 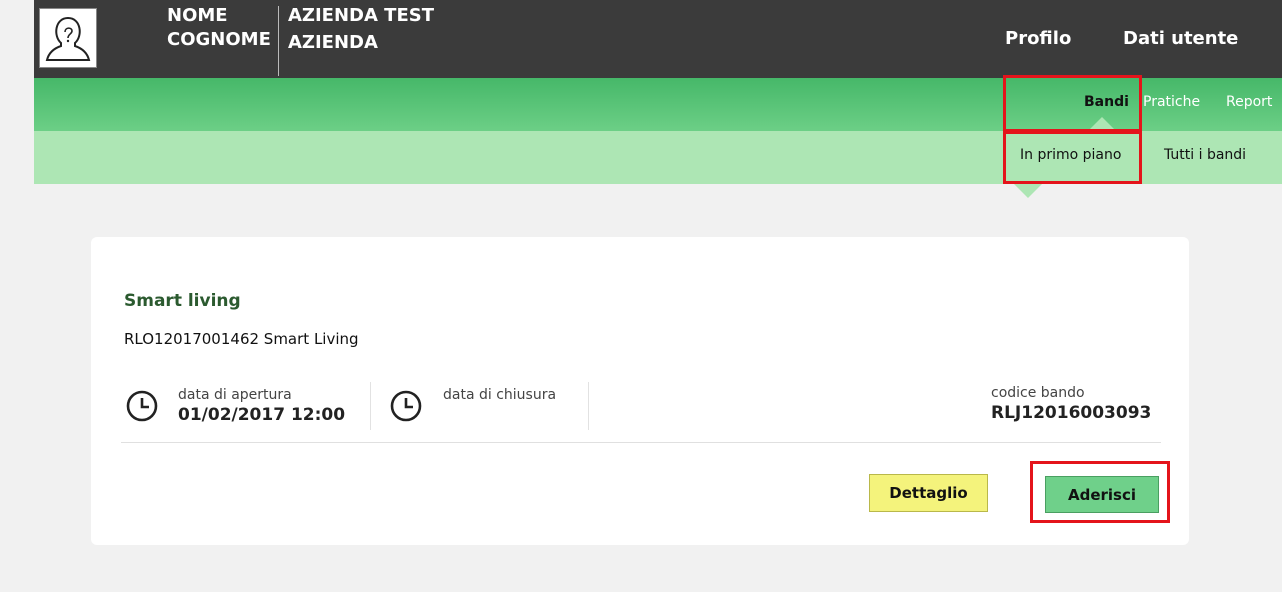 I want to click on chiusura-label: data di chiusura, so click(x=500, y=395).